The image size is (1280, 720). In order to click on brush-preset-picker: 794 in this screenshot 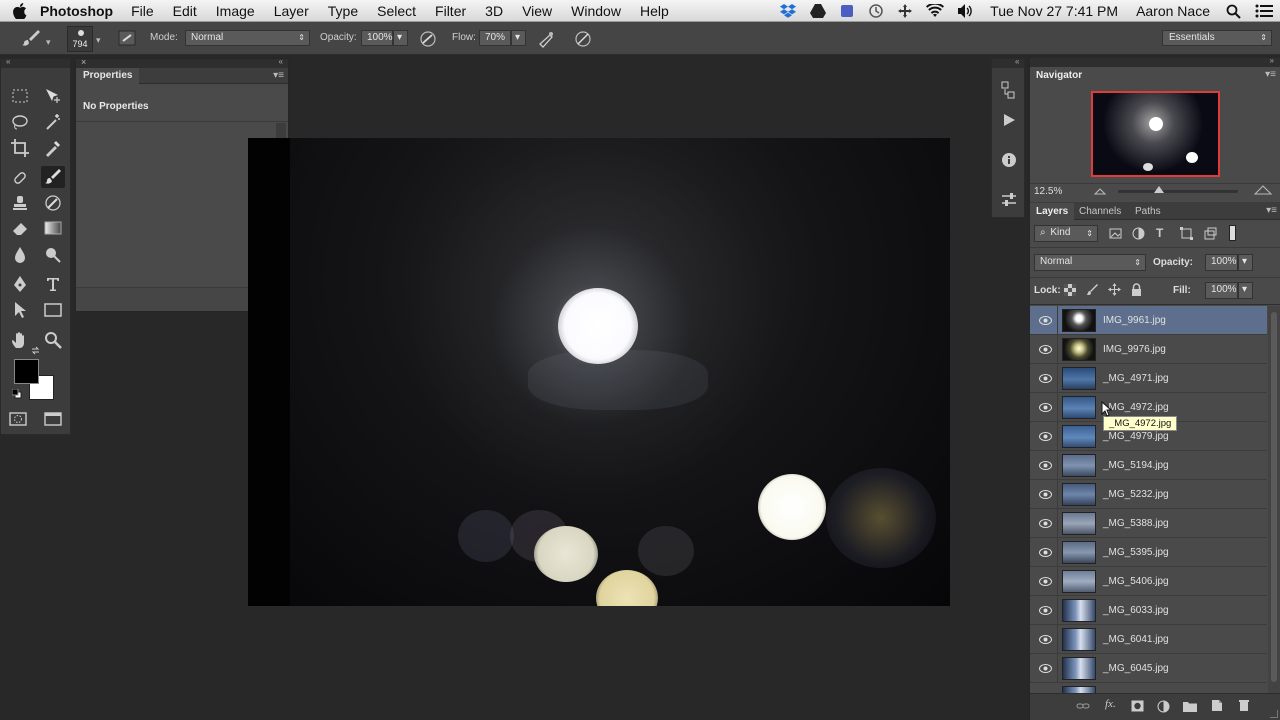, I will do `click(80, 39)`.